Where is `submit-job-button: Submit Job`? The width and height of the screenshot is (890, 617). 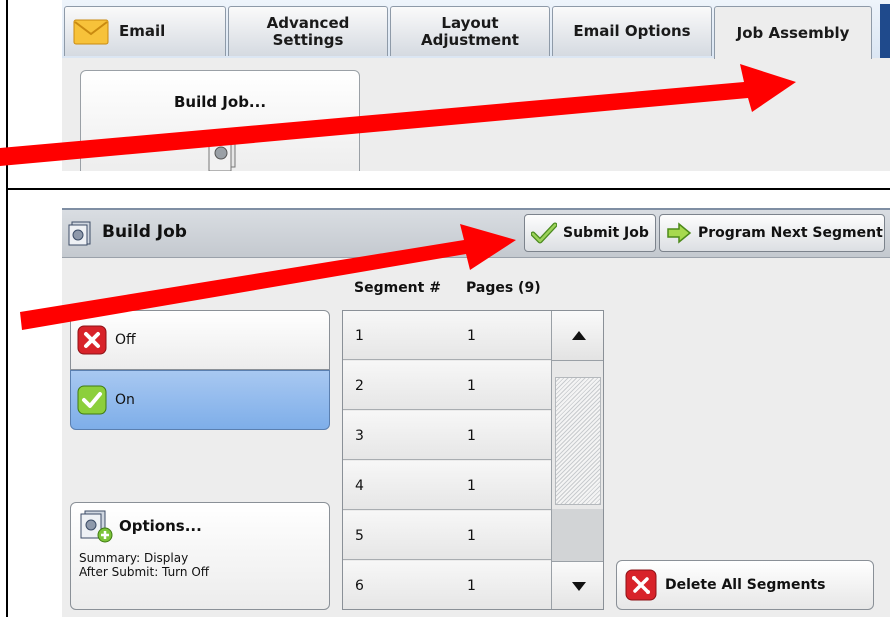
submit-job-button: Submit Job is located at coordinates (590, 233).